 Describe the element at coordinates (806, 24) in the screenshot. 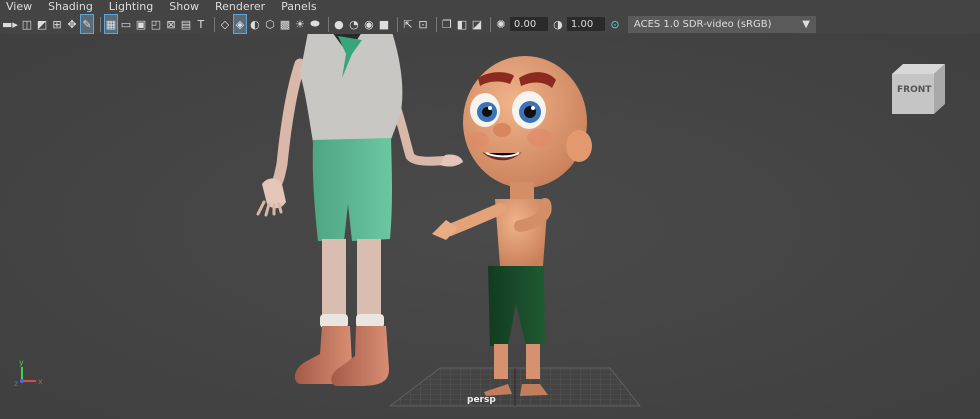

I see `chevron-down-icon: ▼` at that location.